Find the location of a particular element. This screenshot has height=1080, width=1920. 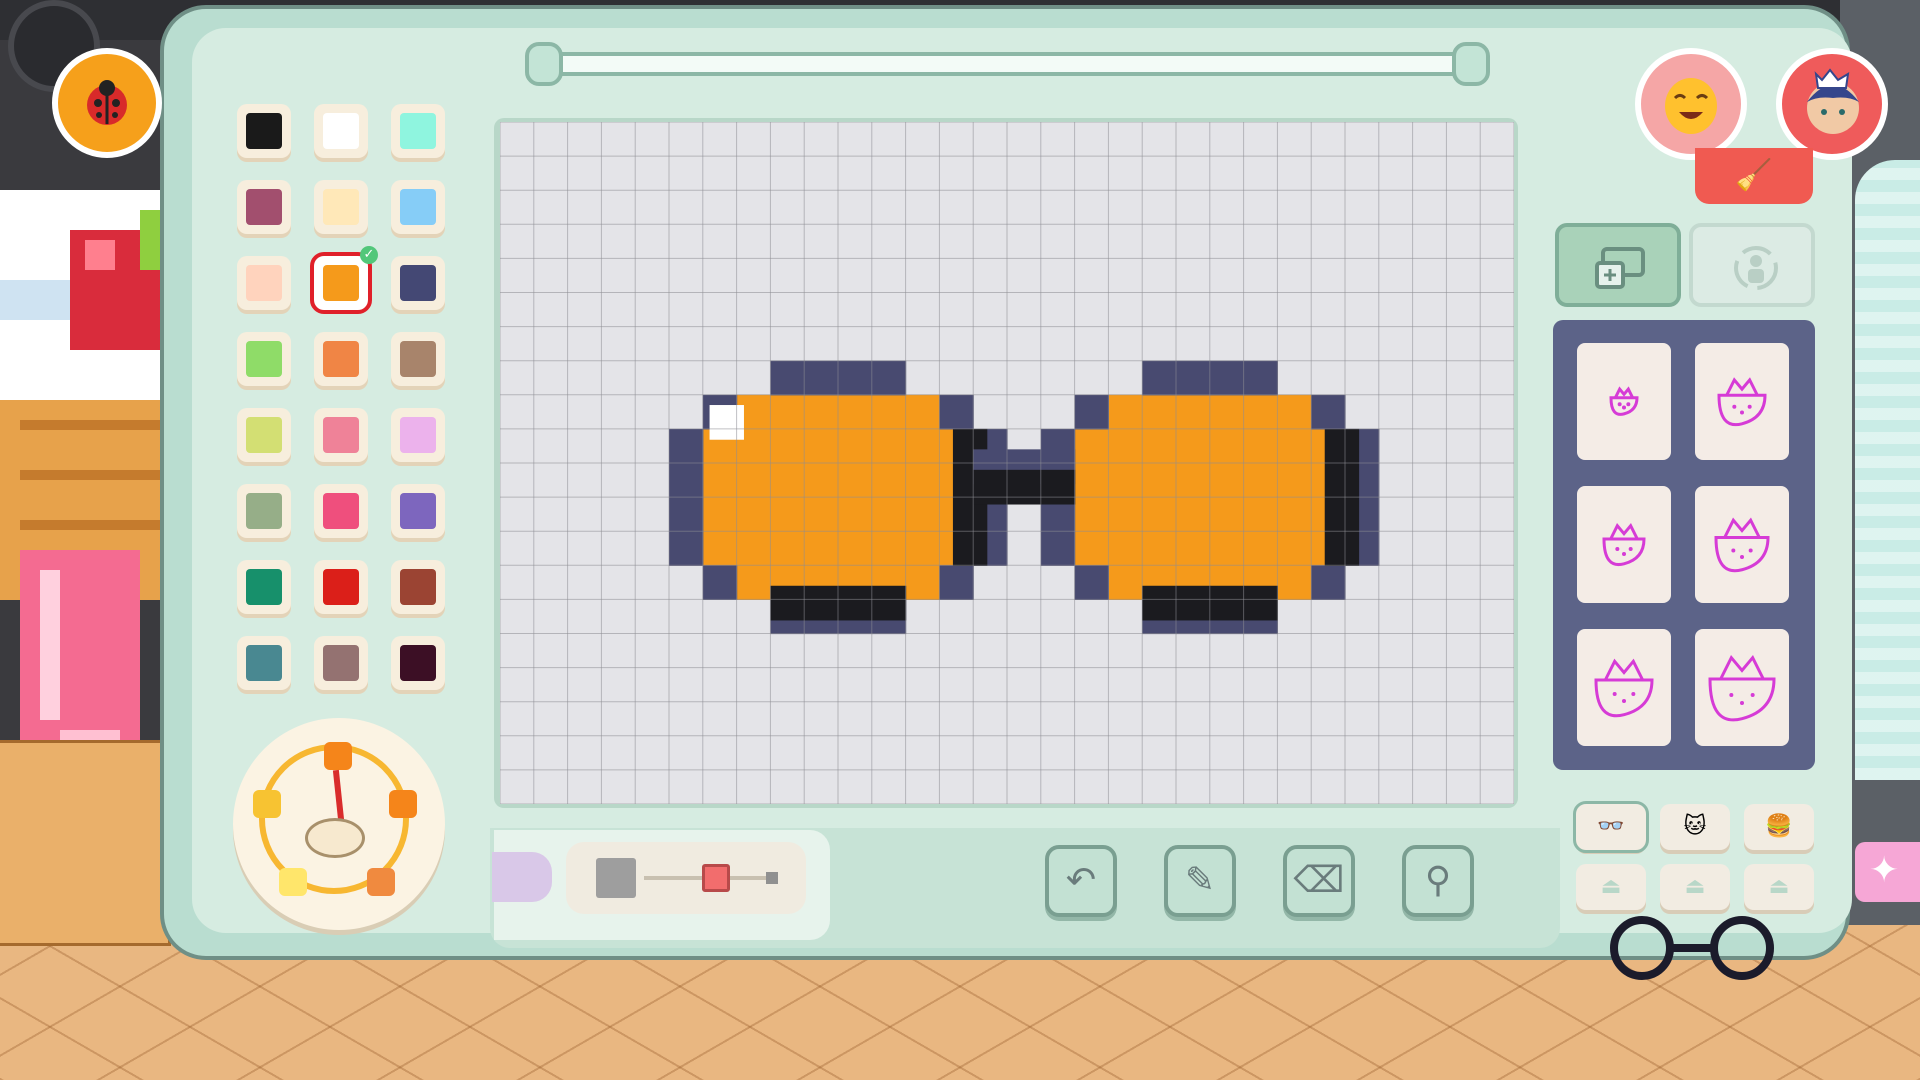

avatar-face-button is located at coordinates (1691, 104).